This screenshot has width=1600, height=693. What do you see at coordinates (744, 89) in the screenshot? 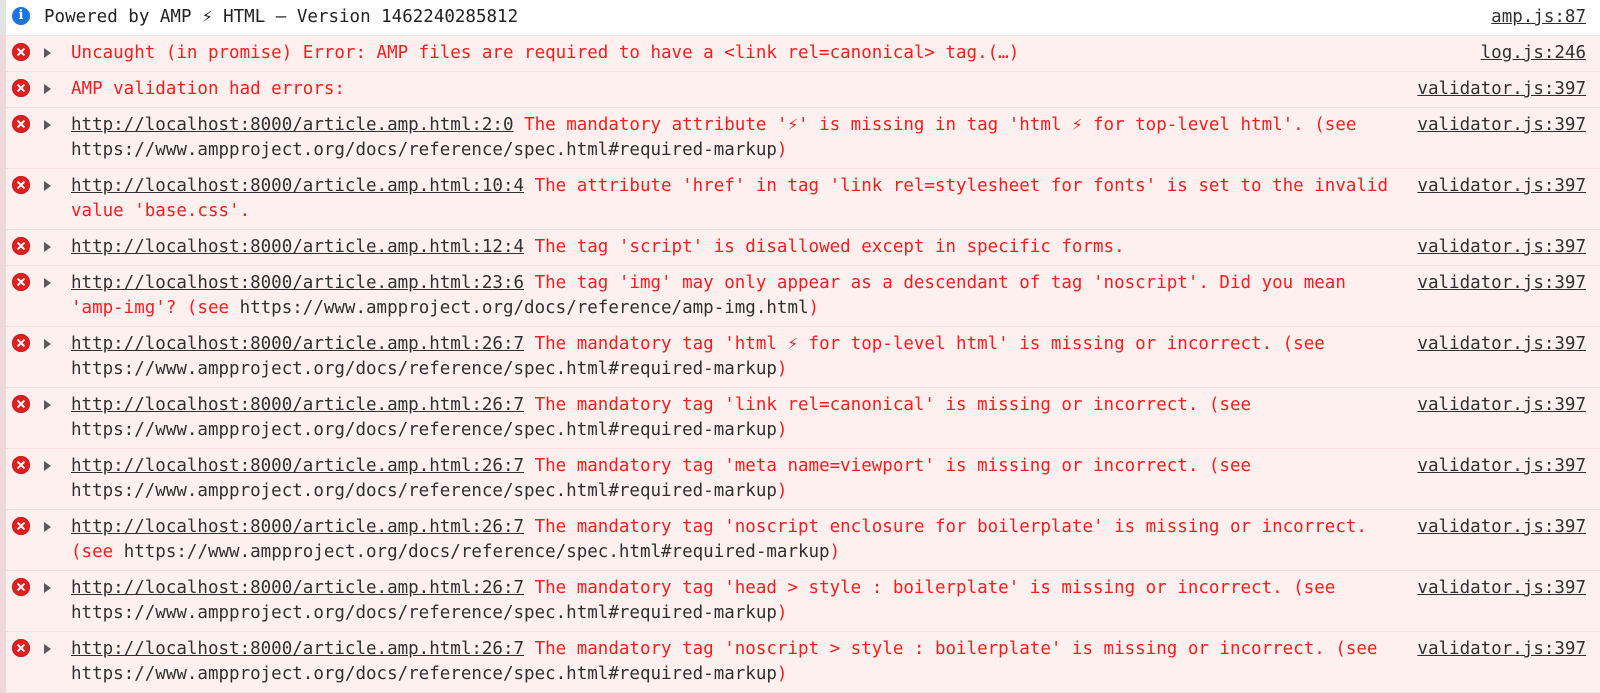
I see `console-message: AMP validation had errors:` at bounding box center [744, 89].